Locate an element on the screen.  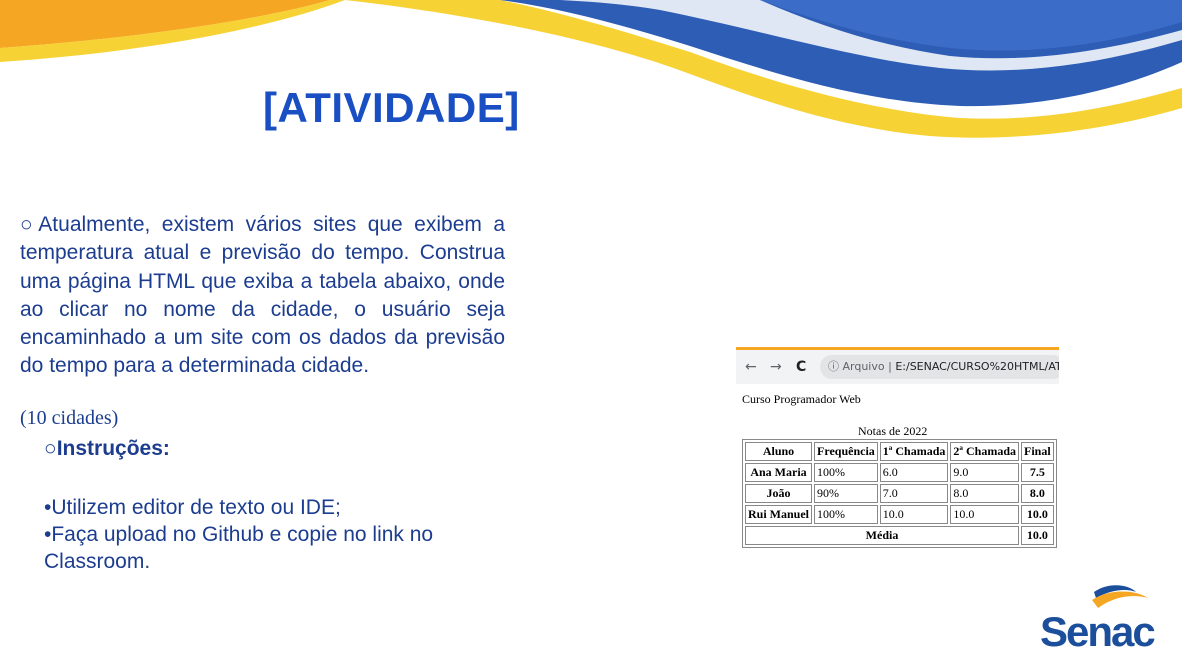
instructions-heading: ○Instruções: is located at coordinates (107, 449).